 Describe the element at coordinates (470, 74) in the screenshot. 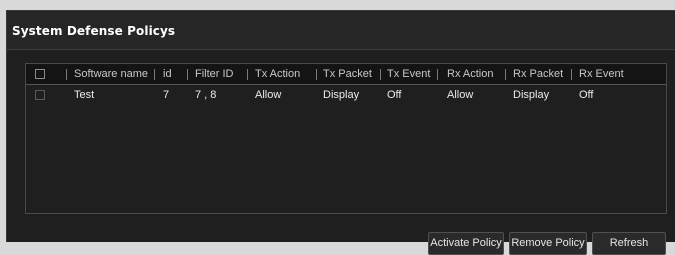

I see `column-header-rx-action: Rx Action` at that location.